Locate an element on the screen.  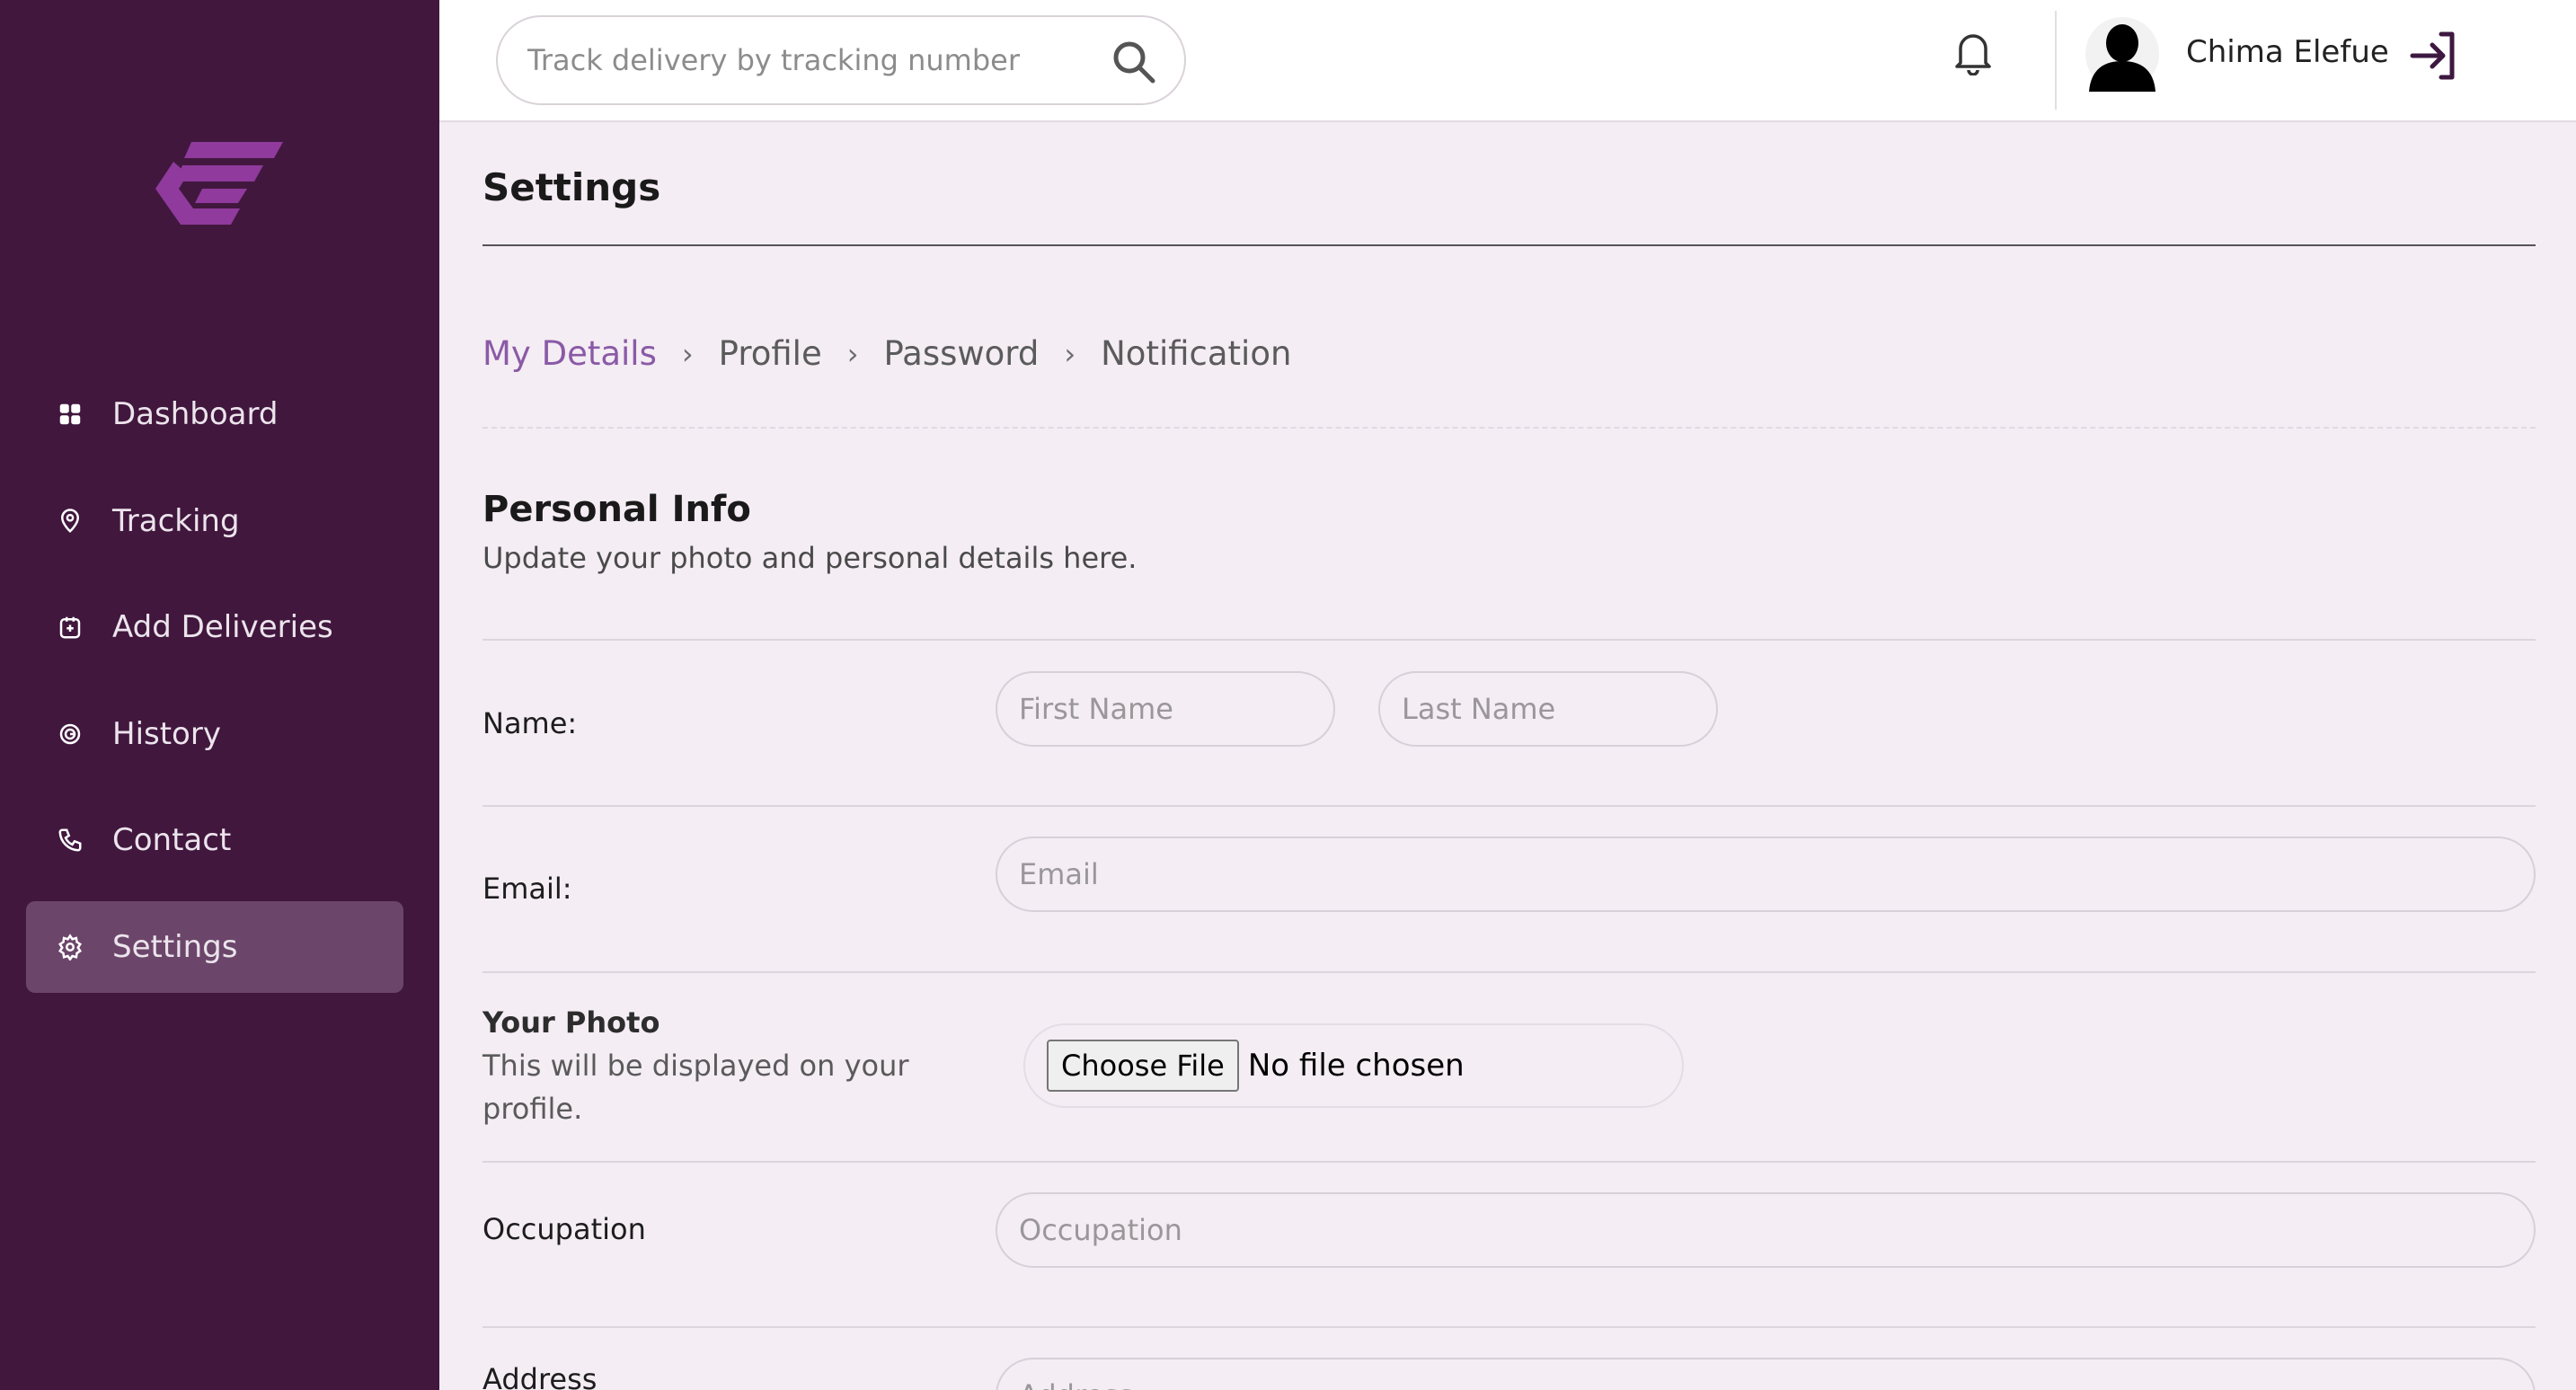
header-divider is located at coordinates (2056, 61).